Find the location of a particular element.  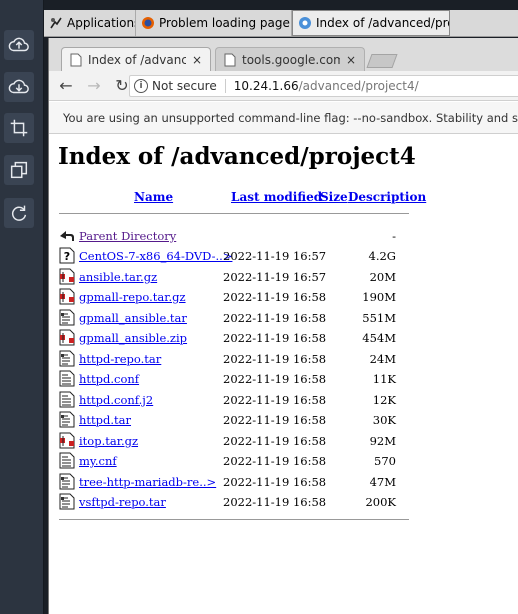

crop-icon is located at coordinates (19, 128).